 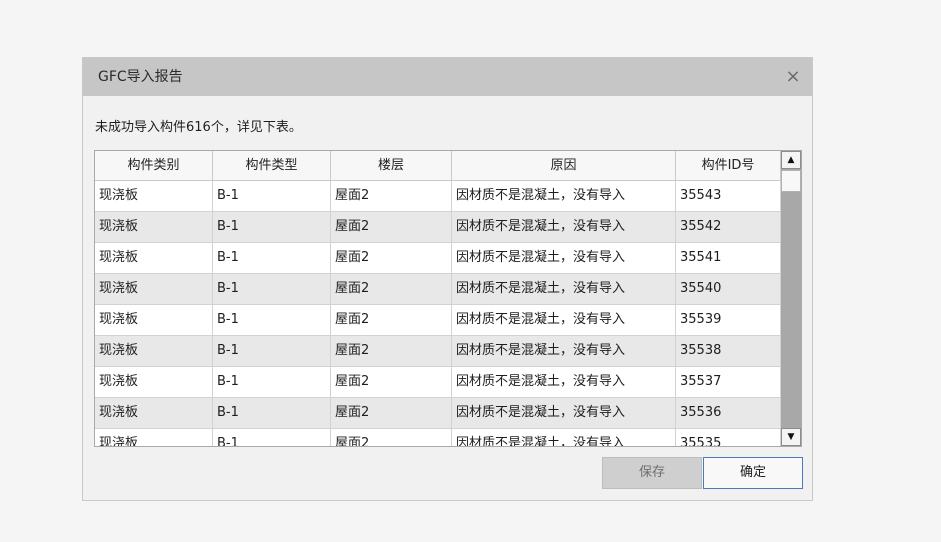 I want to click on table-row: 现浇板 B-1 屋面2 因材质不是混凝土，没有导入 35543, so click(x=438, y=196).